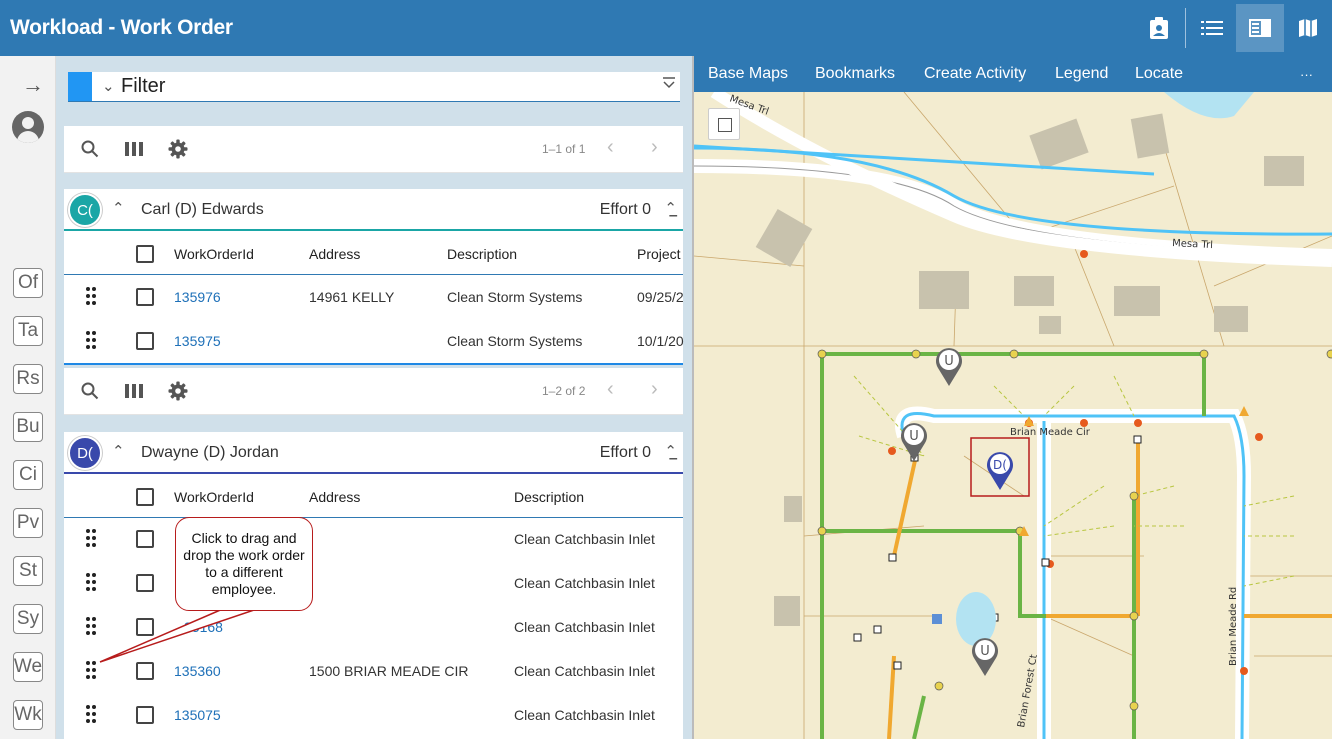  Describe the element at coordinates (33, 85) in the screenshot. I see `expand-arrow-icon: →` at that location.